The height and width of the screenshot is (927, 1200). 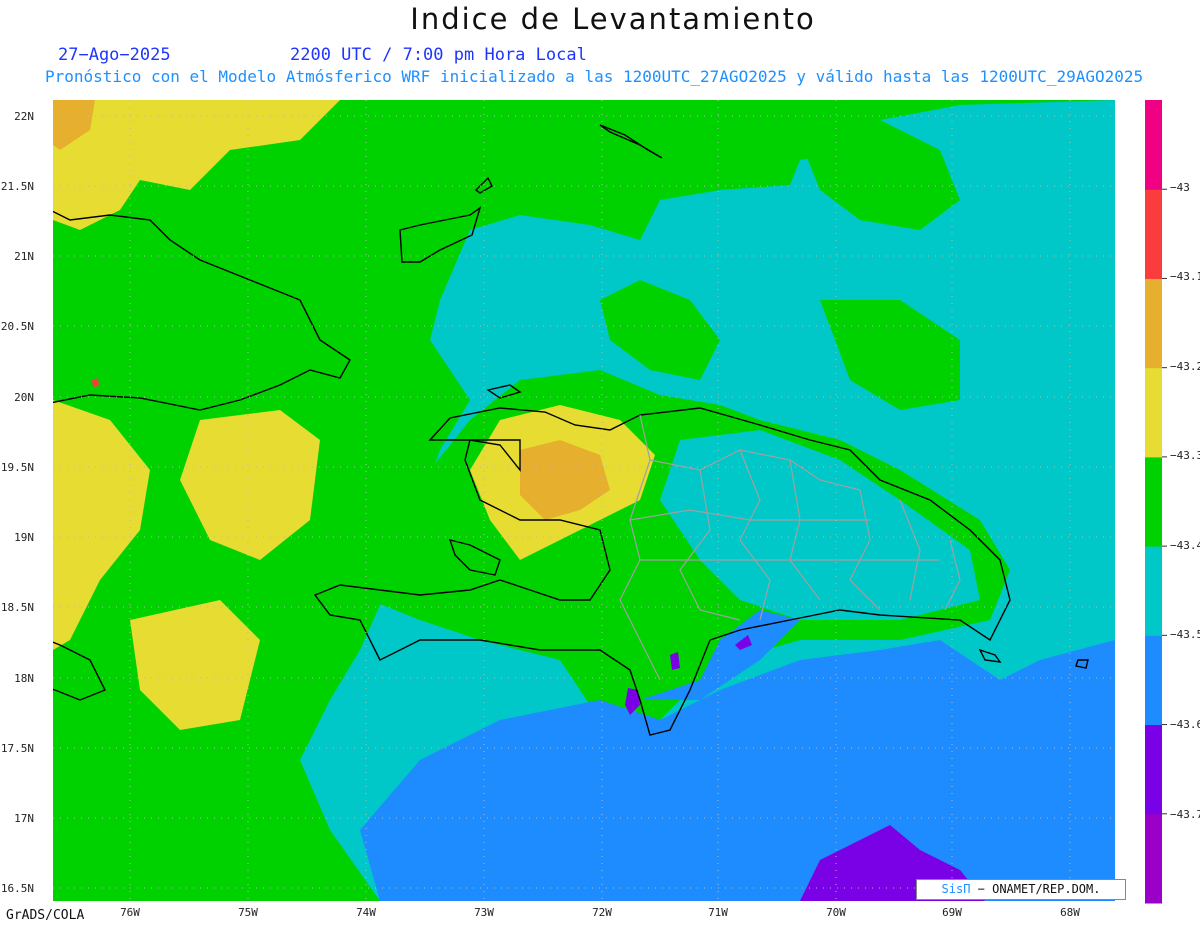 What do you see at coordinates (602, 912) in the screenshot?
I see `lon-label: 72W` at bounding box center [602, 912].